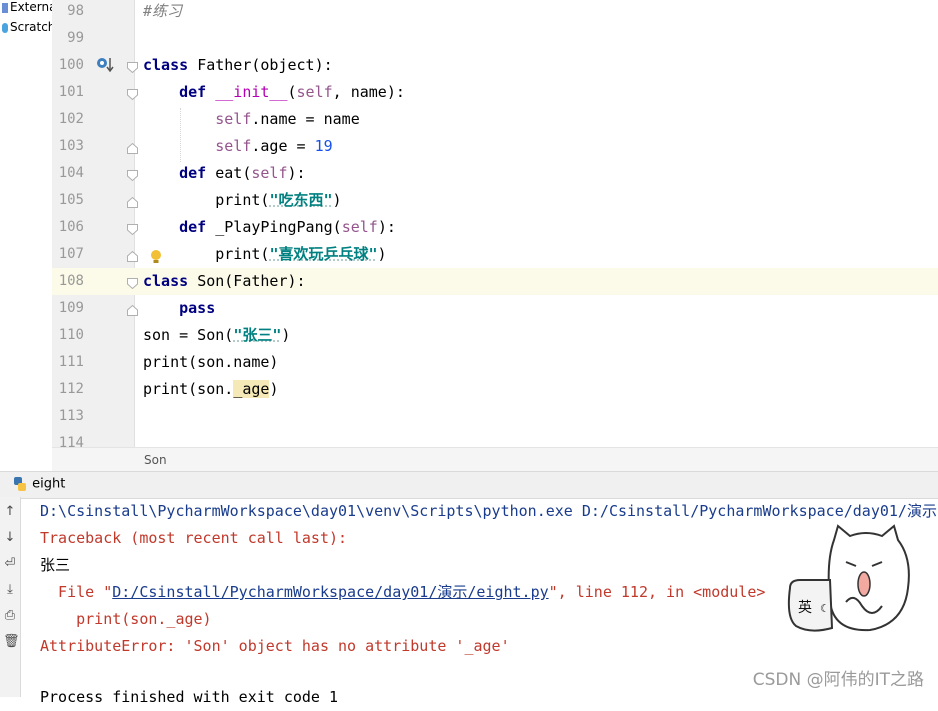  I want to click on print-icon: ⎙, so click(10, 616).